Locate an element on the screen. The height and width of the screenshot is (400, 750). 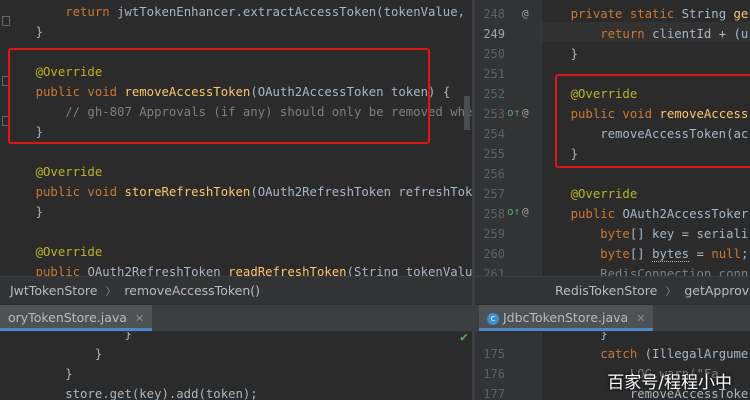
code-token: (OAuth2RefreshToken refreshToken, is located at coordinates (361, 192).